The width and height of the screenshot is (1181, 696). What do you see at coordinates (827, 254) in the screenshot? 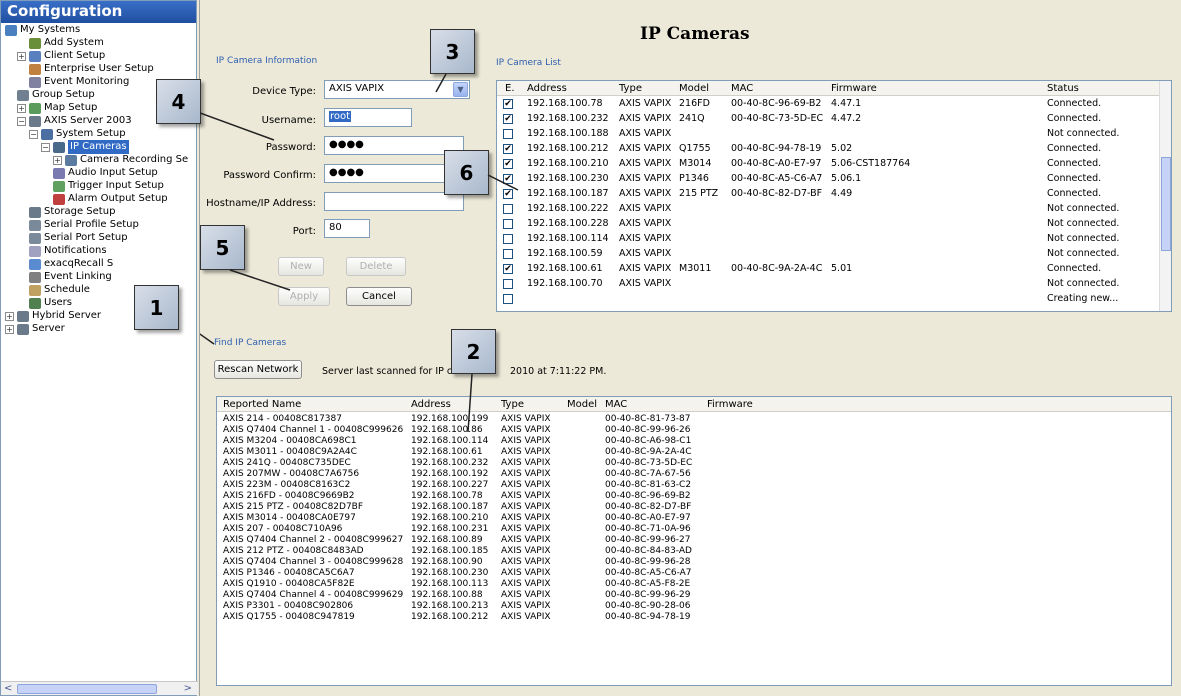
I see `camera-row: 192.168.100.59 AXIS VAPIX Not connected.` at bounding box center [827, 254].